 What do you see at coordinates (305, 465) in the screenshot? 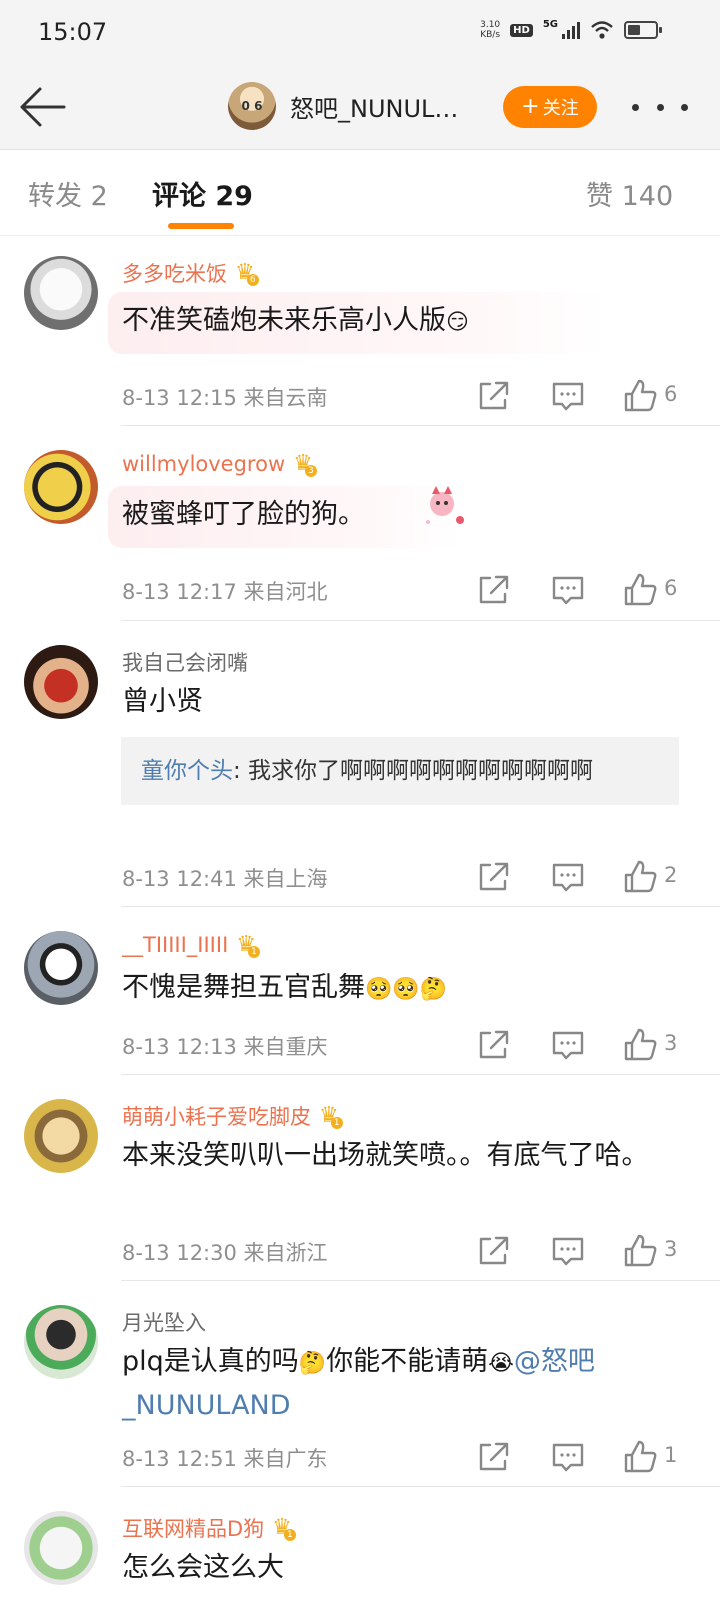
I see `vip-crown-icon: ♛ 3` at bounding box center [305, 465].